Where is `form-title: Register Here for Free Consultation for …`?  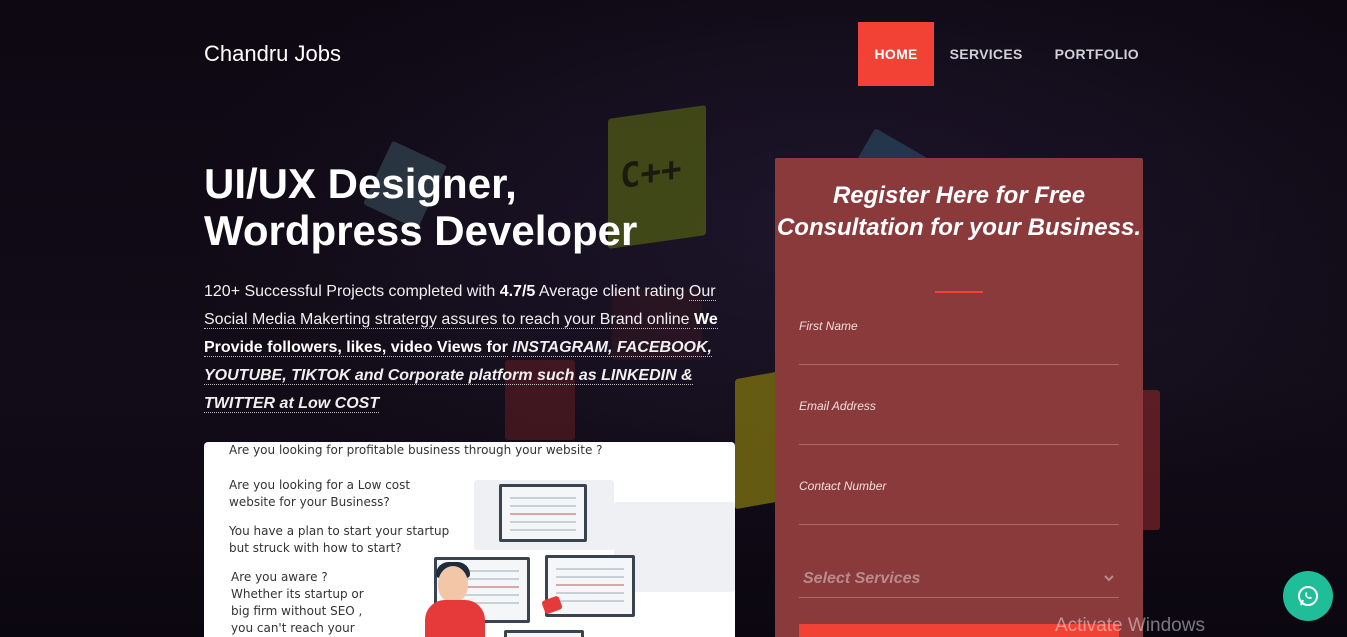 form-title: Register Here for Free Consultation for … is located at coordinates (959, 212).